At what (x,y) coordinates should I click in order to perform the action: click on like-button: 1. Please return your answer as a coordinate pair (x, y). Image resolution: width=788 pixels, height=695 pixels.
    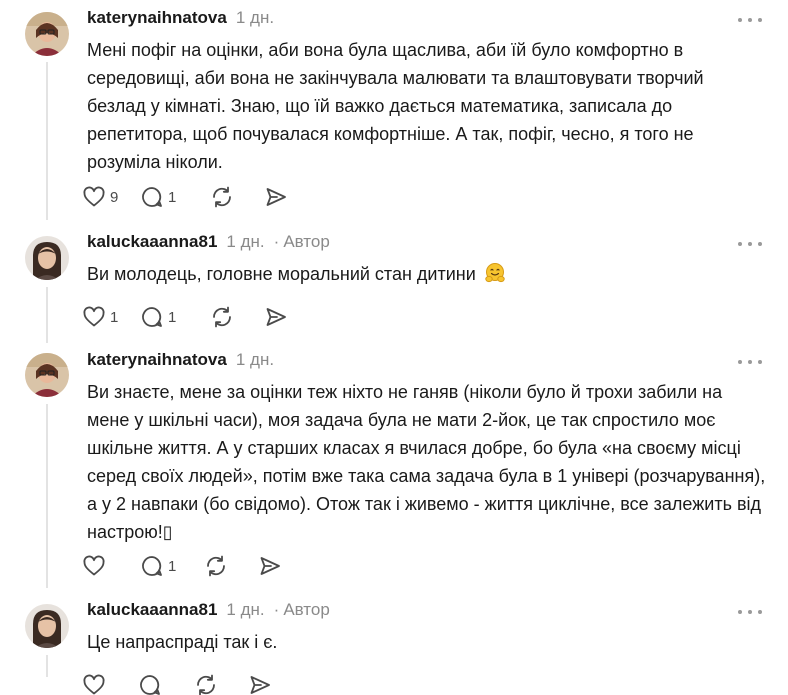
    Looking at the image, I should click on (111, 317).